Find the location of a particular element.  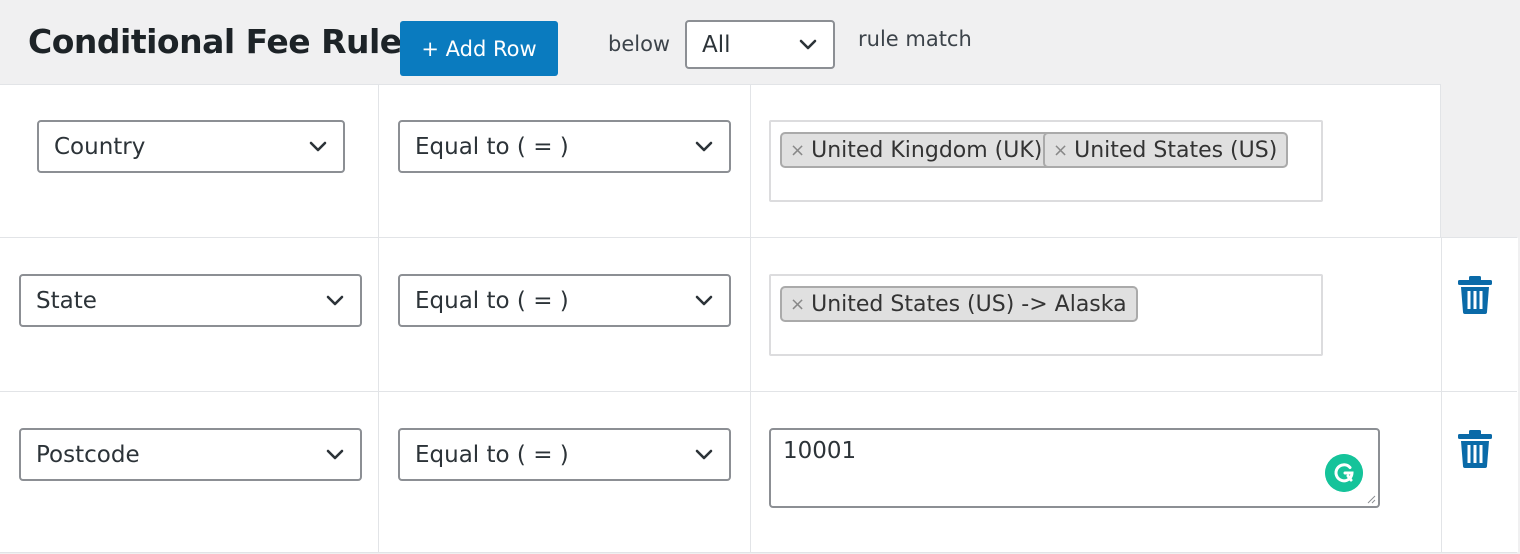

condition-field-select: State is located at coordinates (190, 300).